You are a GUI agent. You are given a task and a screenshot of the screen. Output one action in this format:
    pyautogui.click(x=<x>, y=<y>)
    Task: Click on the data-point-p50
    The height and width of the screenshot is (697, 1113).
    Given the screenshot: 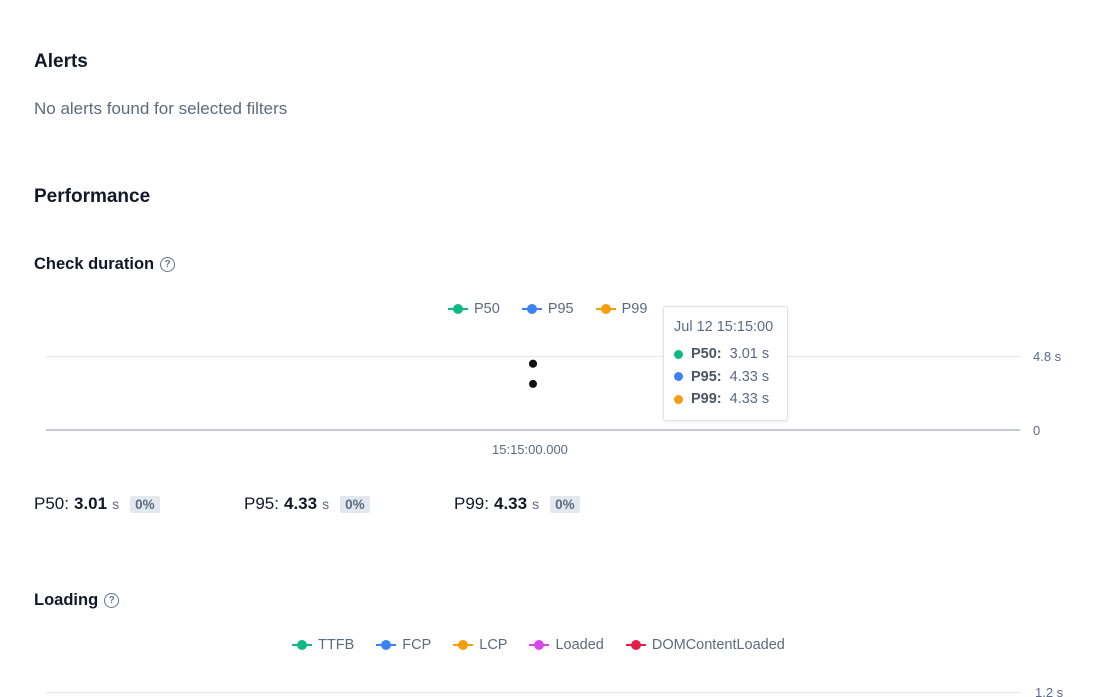 What is the action you would take?
    pyautogui.click(x=533, y=383)
    